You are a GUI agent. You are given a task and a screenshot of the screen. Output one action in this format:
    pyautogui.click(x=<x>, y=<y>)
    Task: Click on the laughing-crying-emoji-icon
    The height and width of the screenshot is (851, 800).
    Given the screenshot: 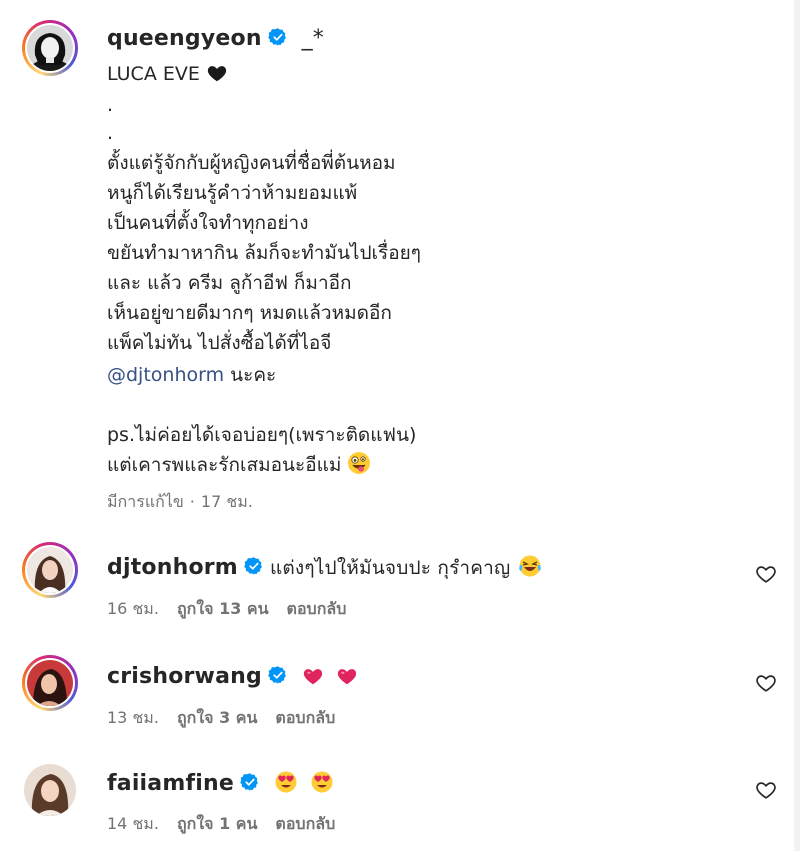 What is the action you would take?
    pyautogui.click(x=530, y=566)
    